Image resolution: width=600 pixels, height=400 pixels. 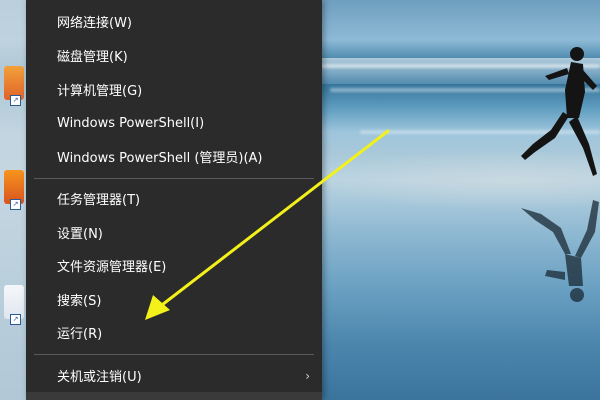 I want to click on menu-item-label: 设置(N), so click(x=80, y=234).